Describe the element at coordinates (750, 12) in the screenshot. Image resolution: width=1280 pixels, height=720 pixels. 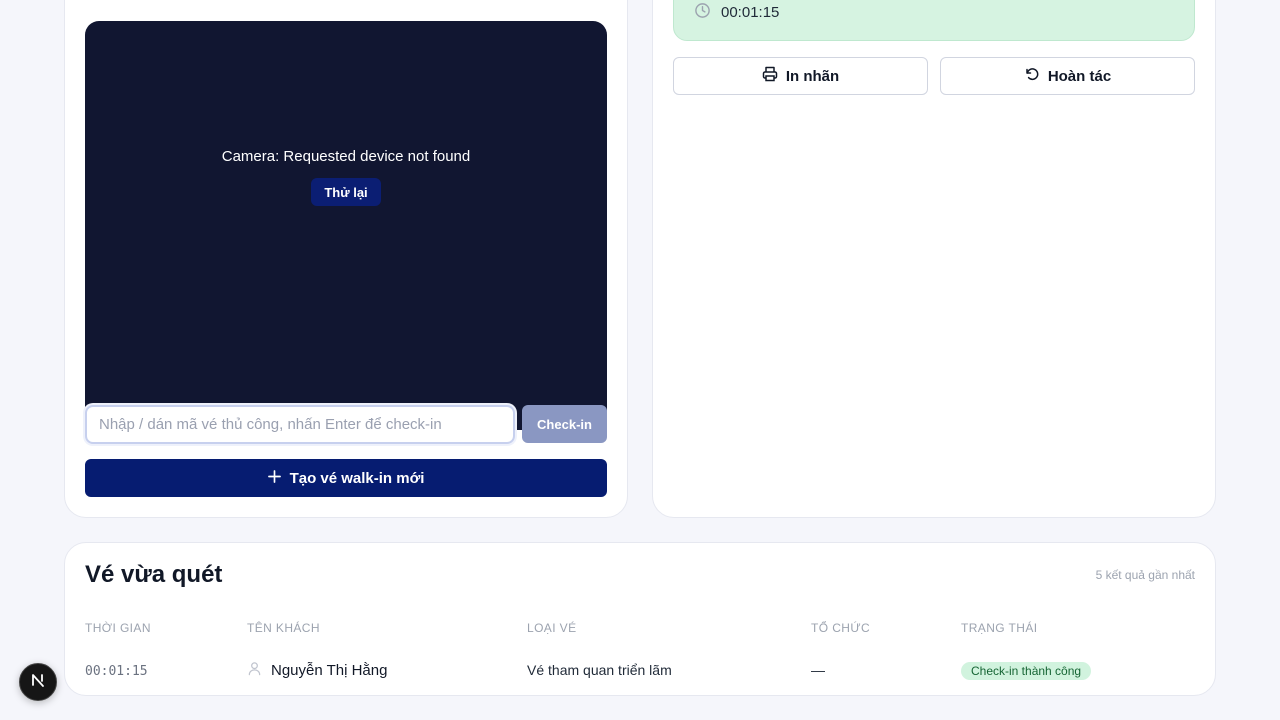
I see `result-time: 00:01:15` at that location.